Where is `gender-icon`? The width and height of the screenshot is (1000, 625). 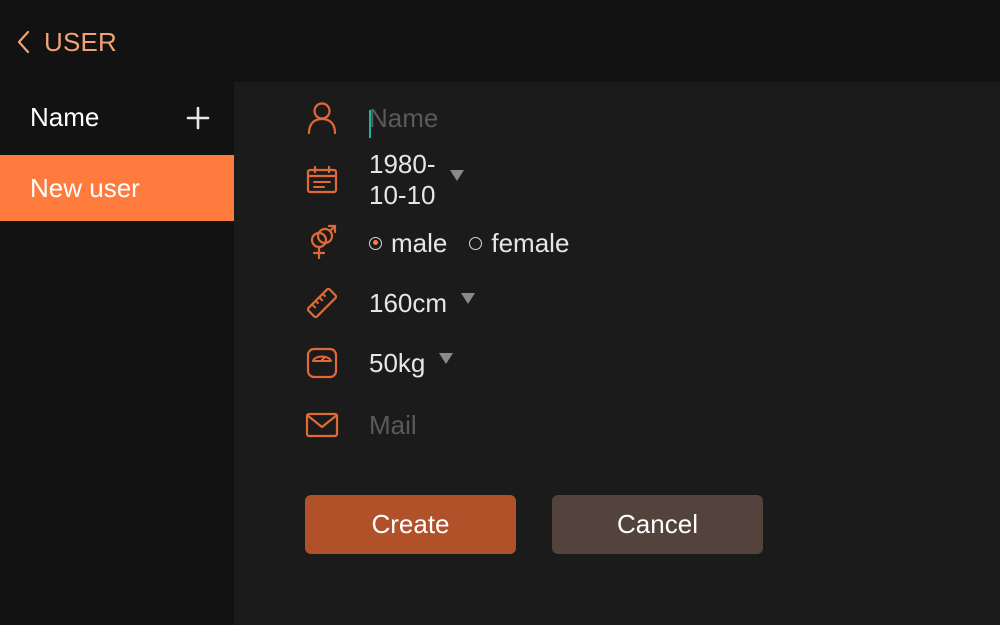 gender-icon is located at coordinates (322, 242).